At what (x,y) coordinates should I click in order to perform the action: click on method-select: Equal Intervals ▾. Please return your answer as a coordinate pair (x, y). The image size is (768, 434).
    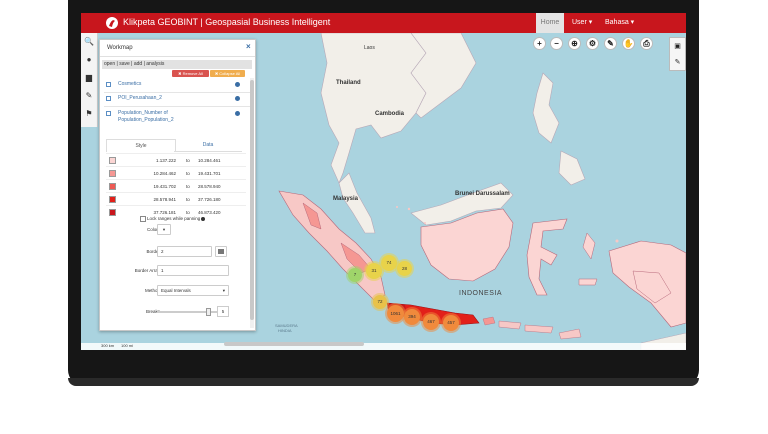
    Looking at the image, I should click on (193, 290).